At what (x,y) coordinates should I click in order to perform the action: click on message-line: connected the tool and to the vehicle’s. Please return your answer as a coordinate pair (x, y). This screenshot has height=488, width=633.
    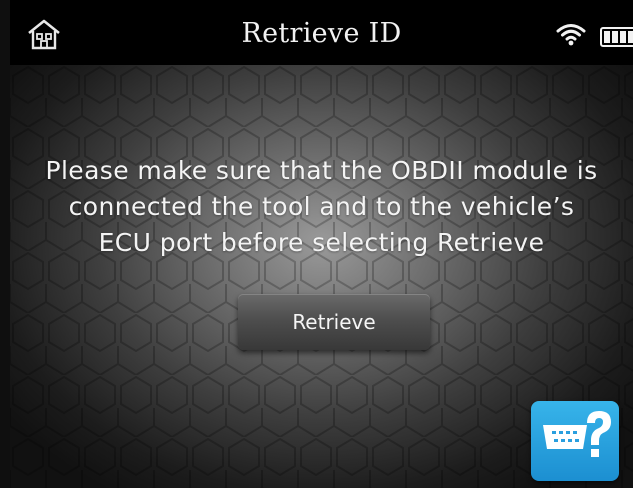
    Looking at the image, I should click on (321, 206).